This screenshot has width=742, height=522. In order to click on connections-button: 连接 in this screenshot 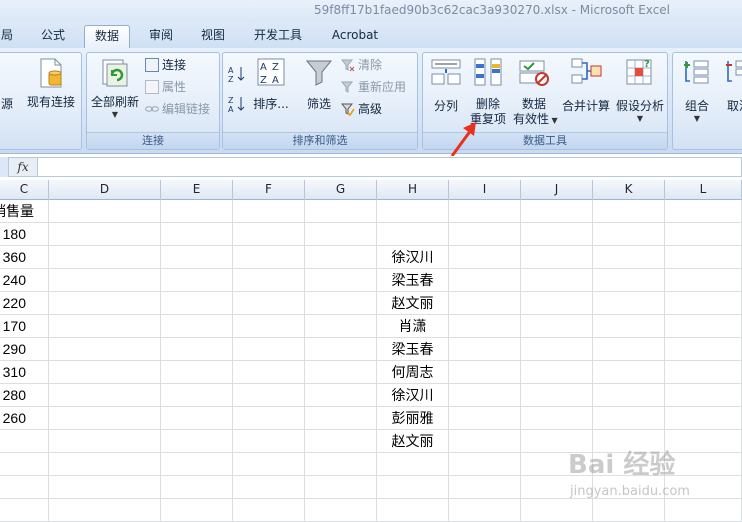, I will do `click(165, 65)`.